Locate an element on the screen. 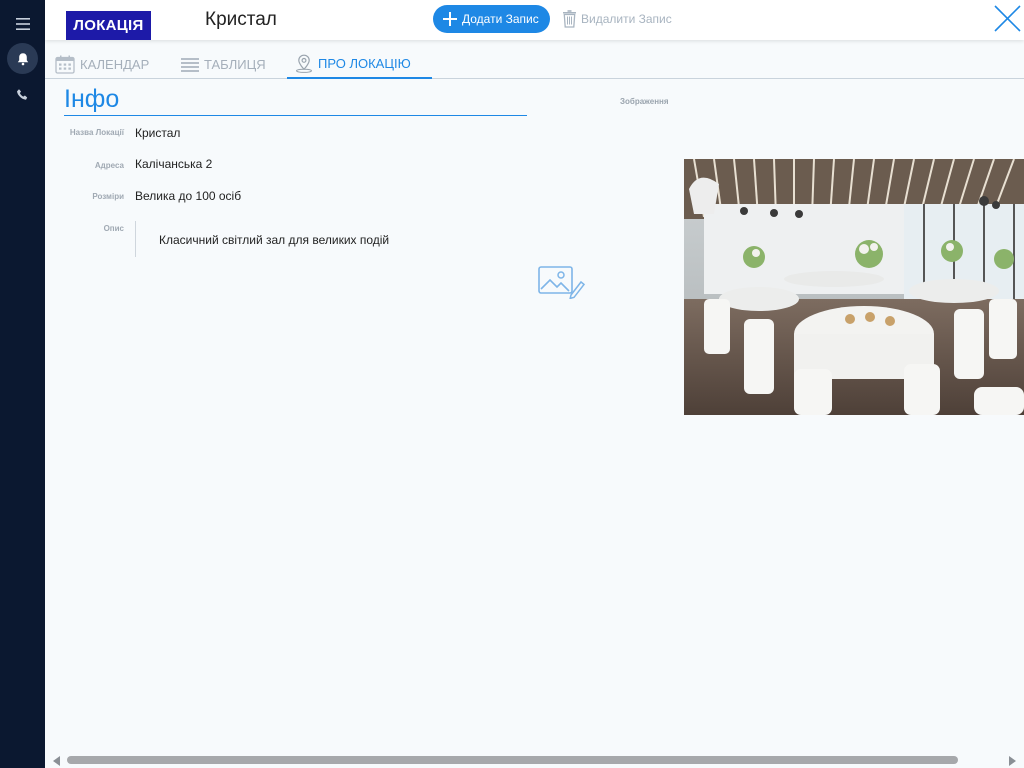 The image size is (1024, 768). add-record-button: Додати Запис is located at coordinates (491, 19).